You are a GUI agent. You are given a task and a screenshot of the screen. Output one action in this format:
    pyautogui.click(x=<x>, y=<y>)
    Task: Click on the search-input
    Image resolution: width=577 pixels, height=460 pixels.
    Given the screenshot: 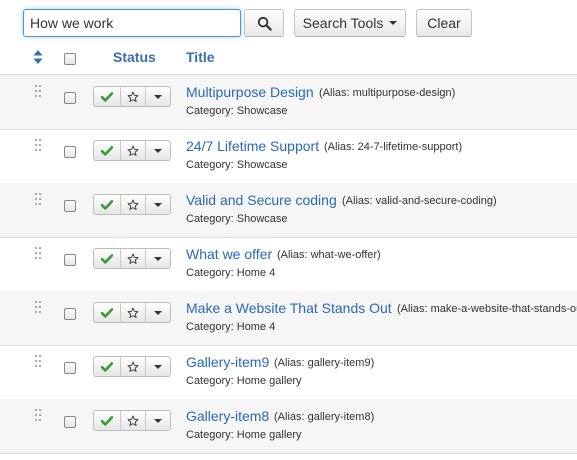 What is the action you would take?
    pyautogui.click(x=132, y=23)
    